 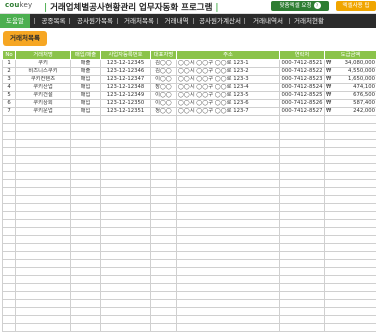 I want to click on table-cell: 쿠키건설, so click(x=43, y=96).